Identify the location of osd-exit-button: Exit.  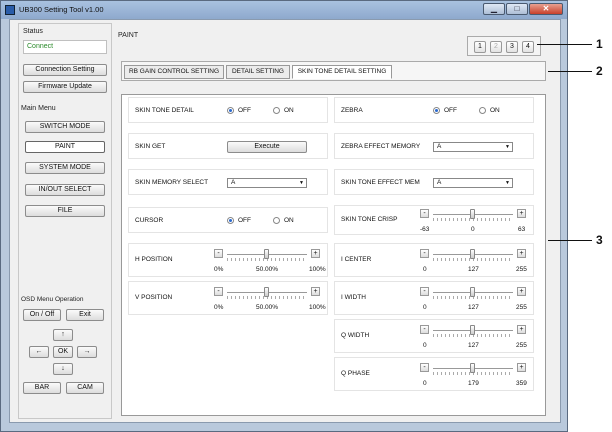
(85, 315).